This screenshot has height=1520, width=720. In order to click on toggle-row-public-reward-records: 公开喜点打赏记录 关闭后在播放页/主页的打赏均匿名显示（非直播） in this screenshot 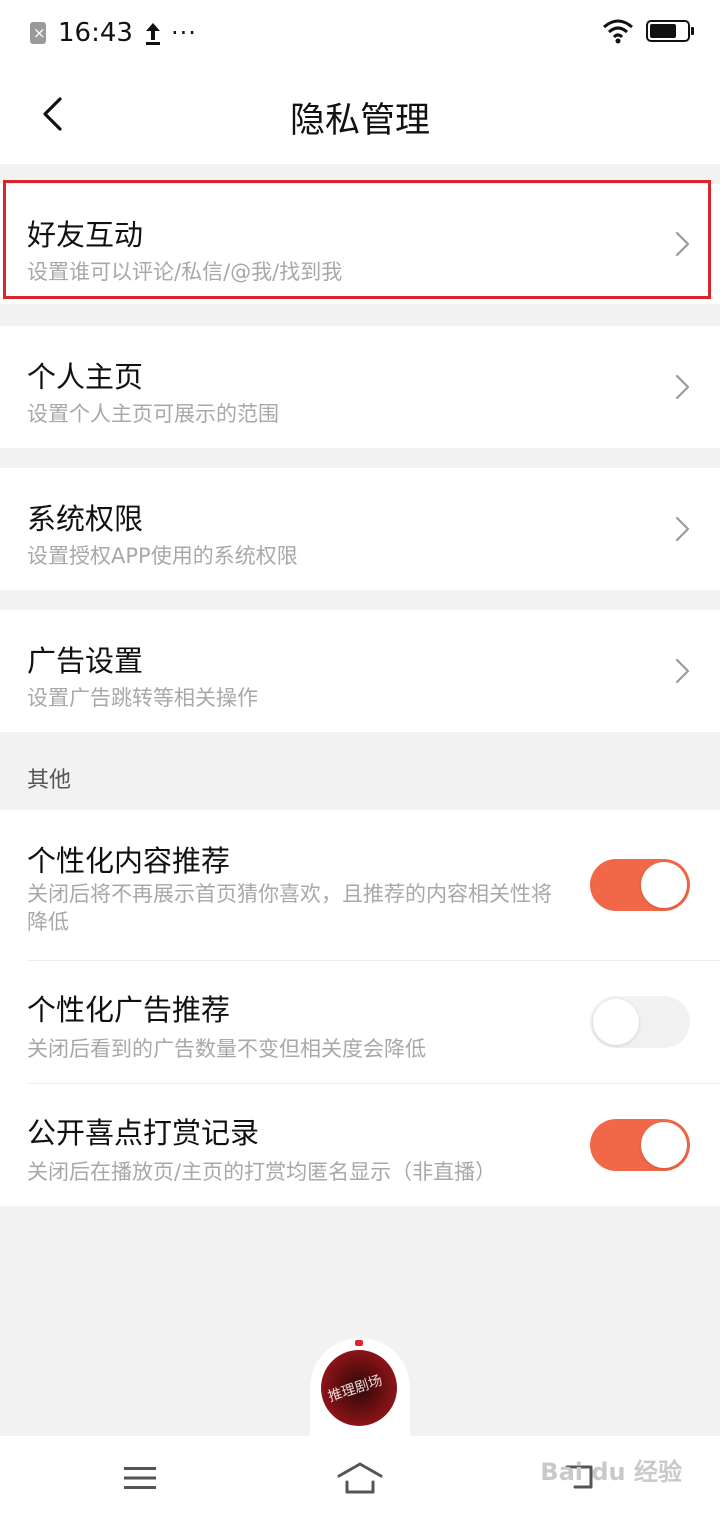, I will do `click(360, 1145)`.